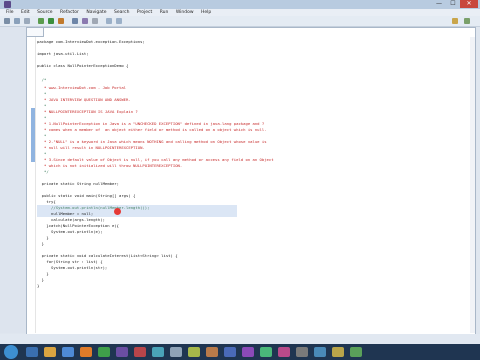 The width and height of the screenshot is (480, 360). I want to click on menu-window: Window, so click(185, 12).